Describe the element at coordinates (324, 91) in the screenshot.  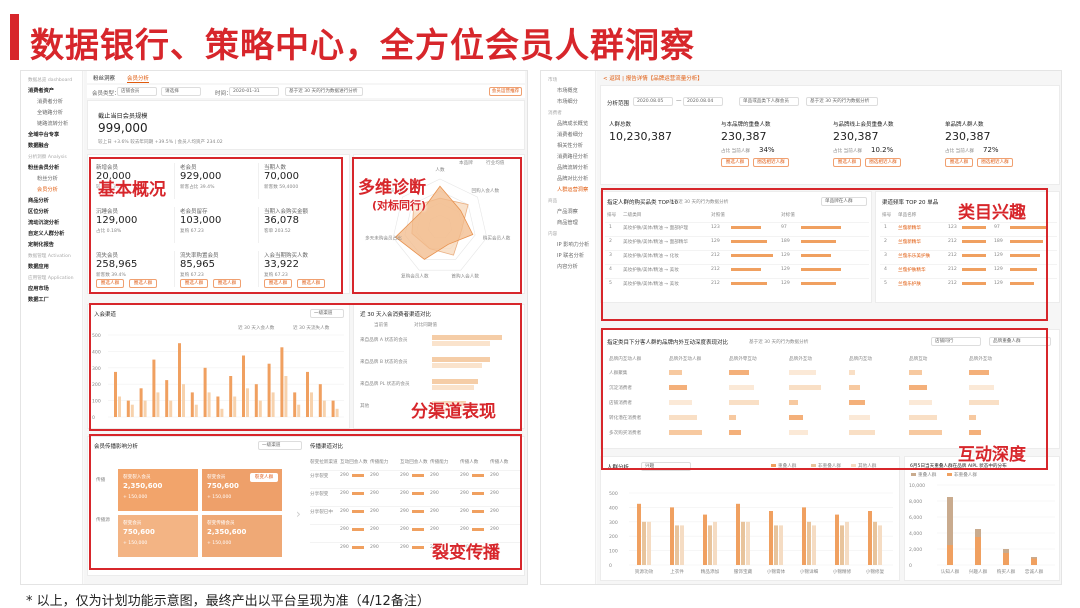
I see `compare-select: 基于近 30 天的行为数据进行分析` at that location.